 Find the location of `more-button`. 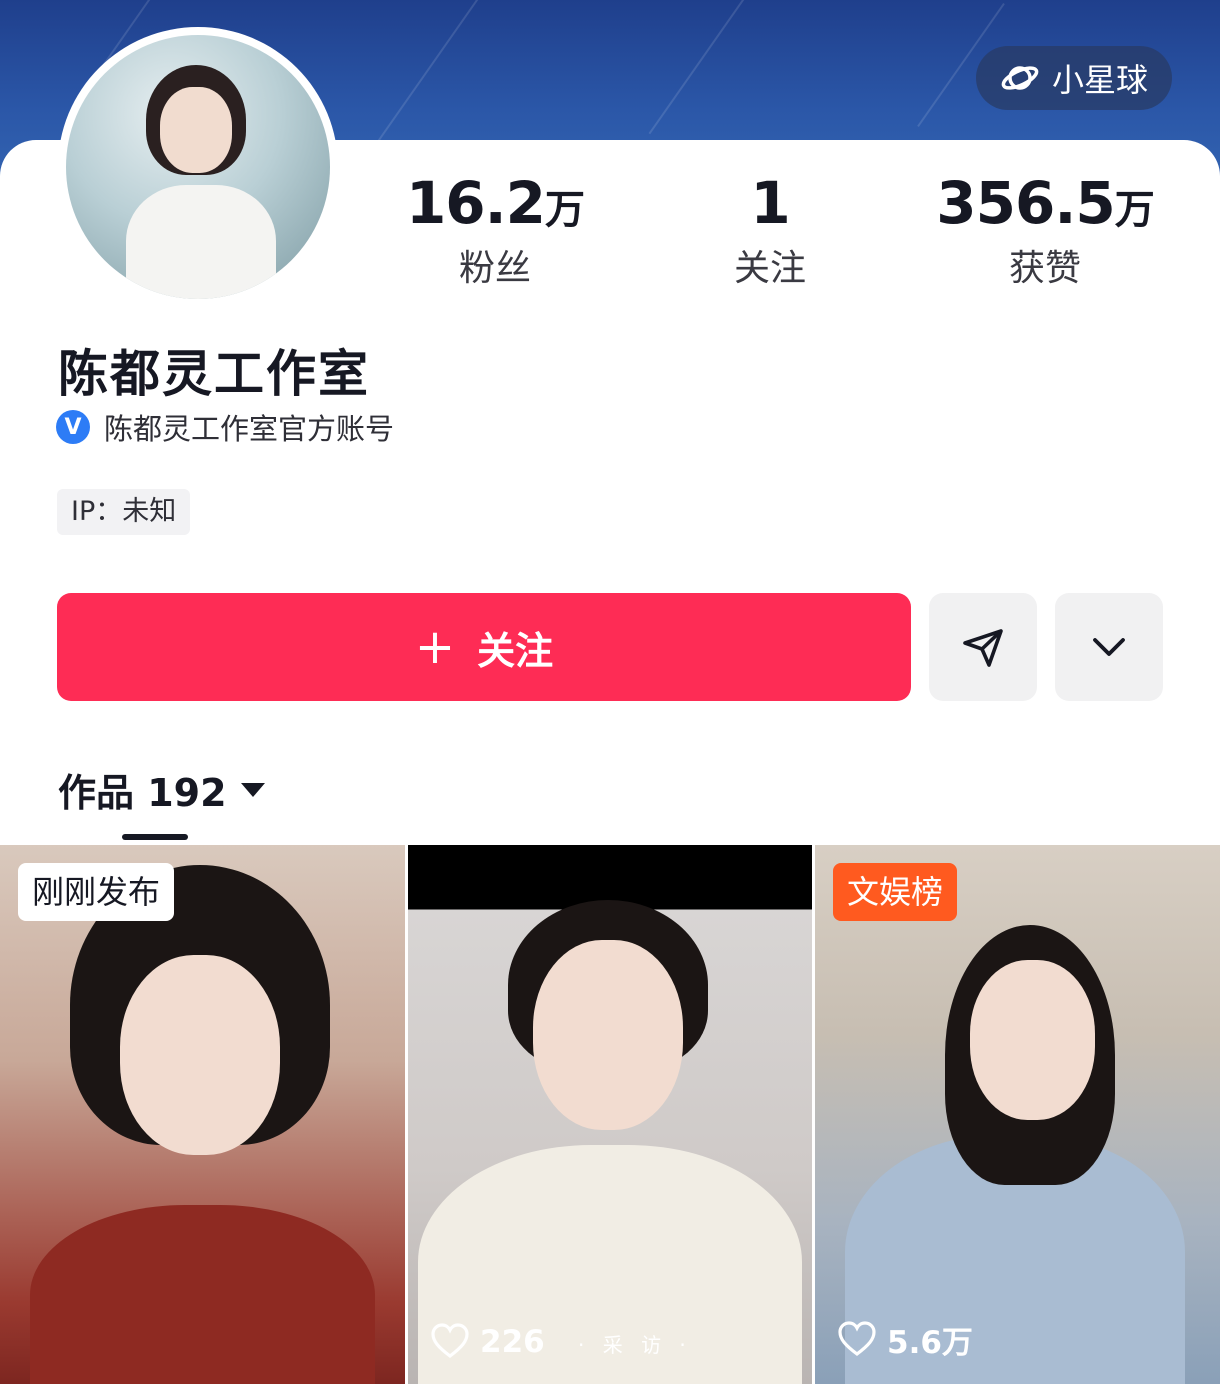

more-button is located at coordinates (1109, 647).